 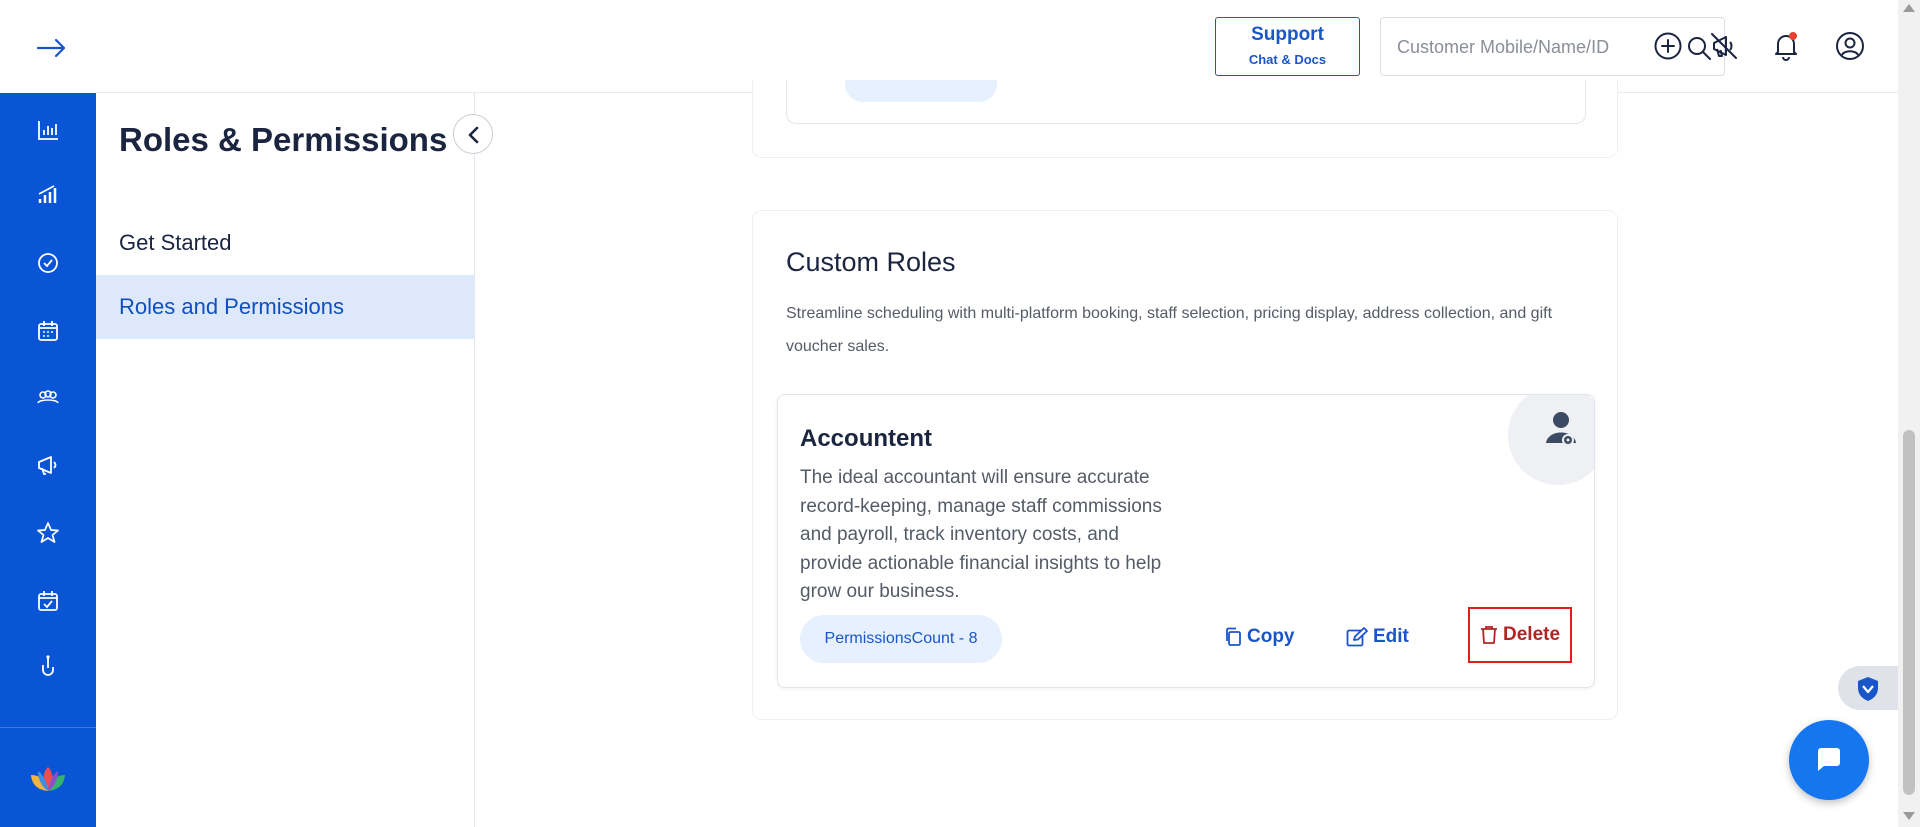 I want to click on edit-role-button: Edit, so click(x=1377, y=637).